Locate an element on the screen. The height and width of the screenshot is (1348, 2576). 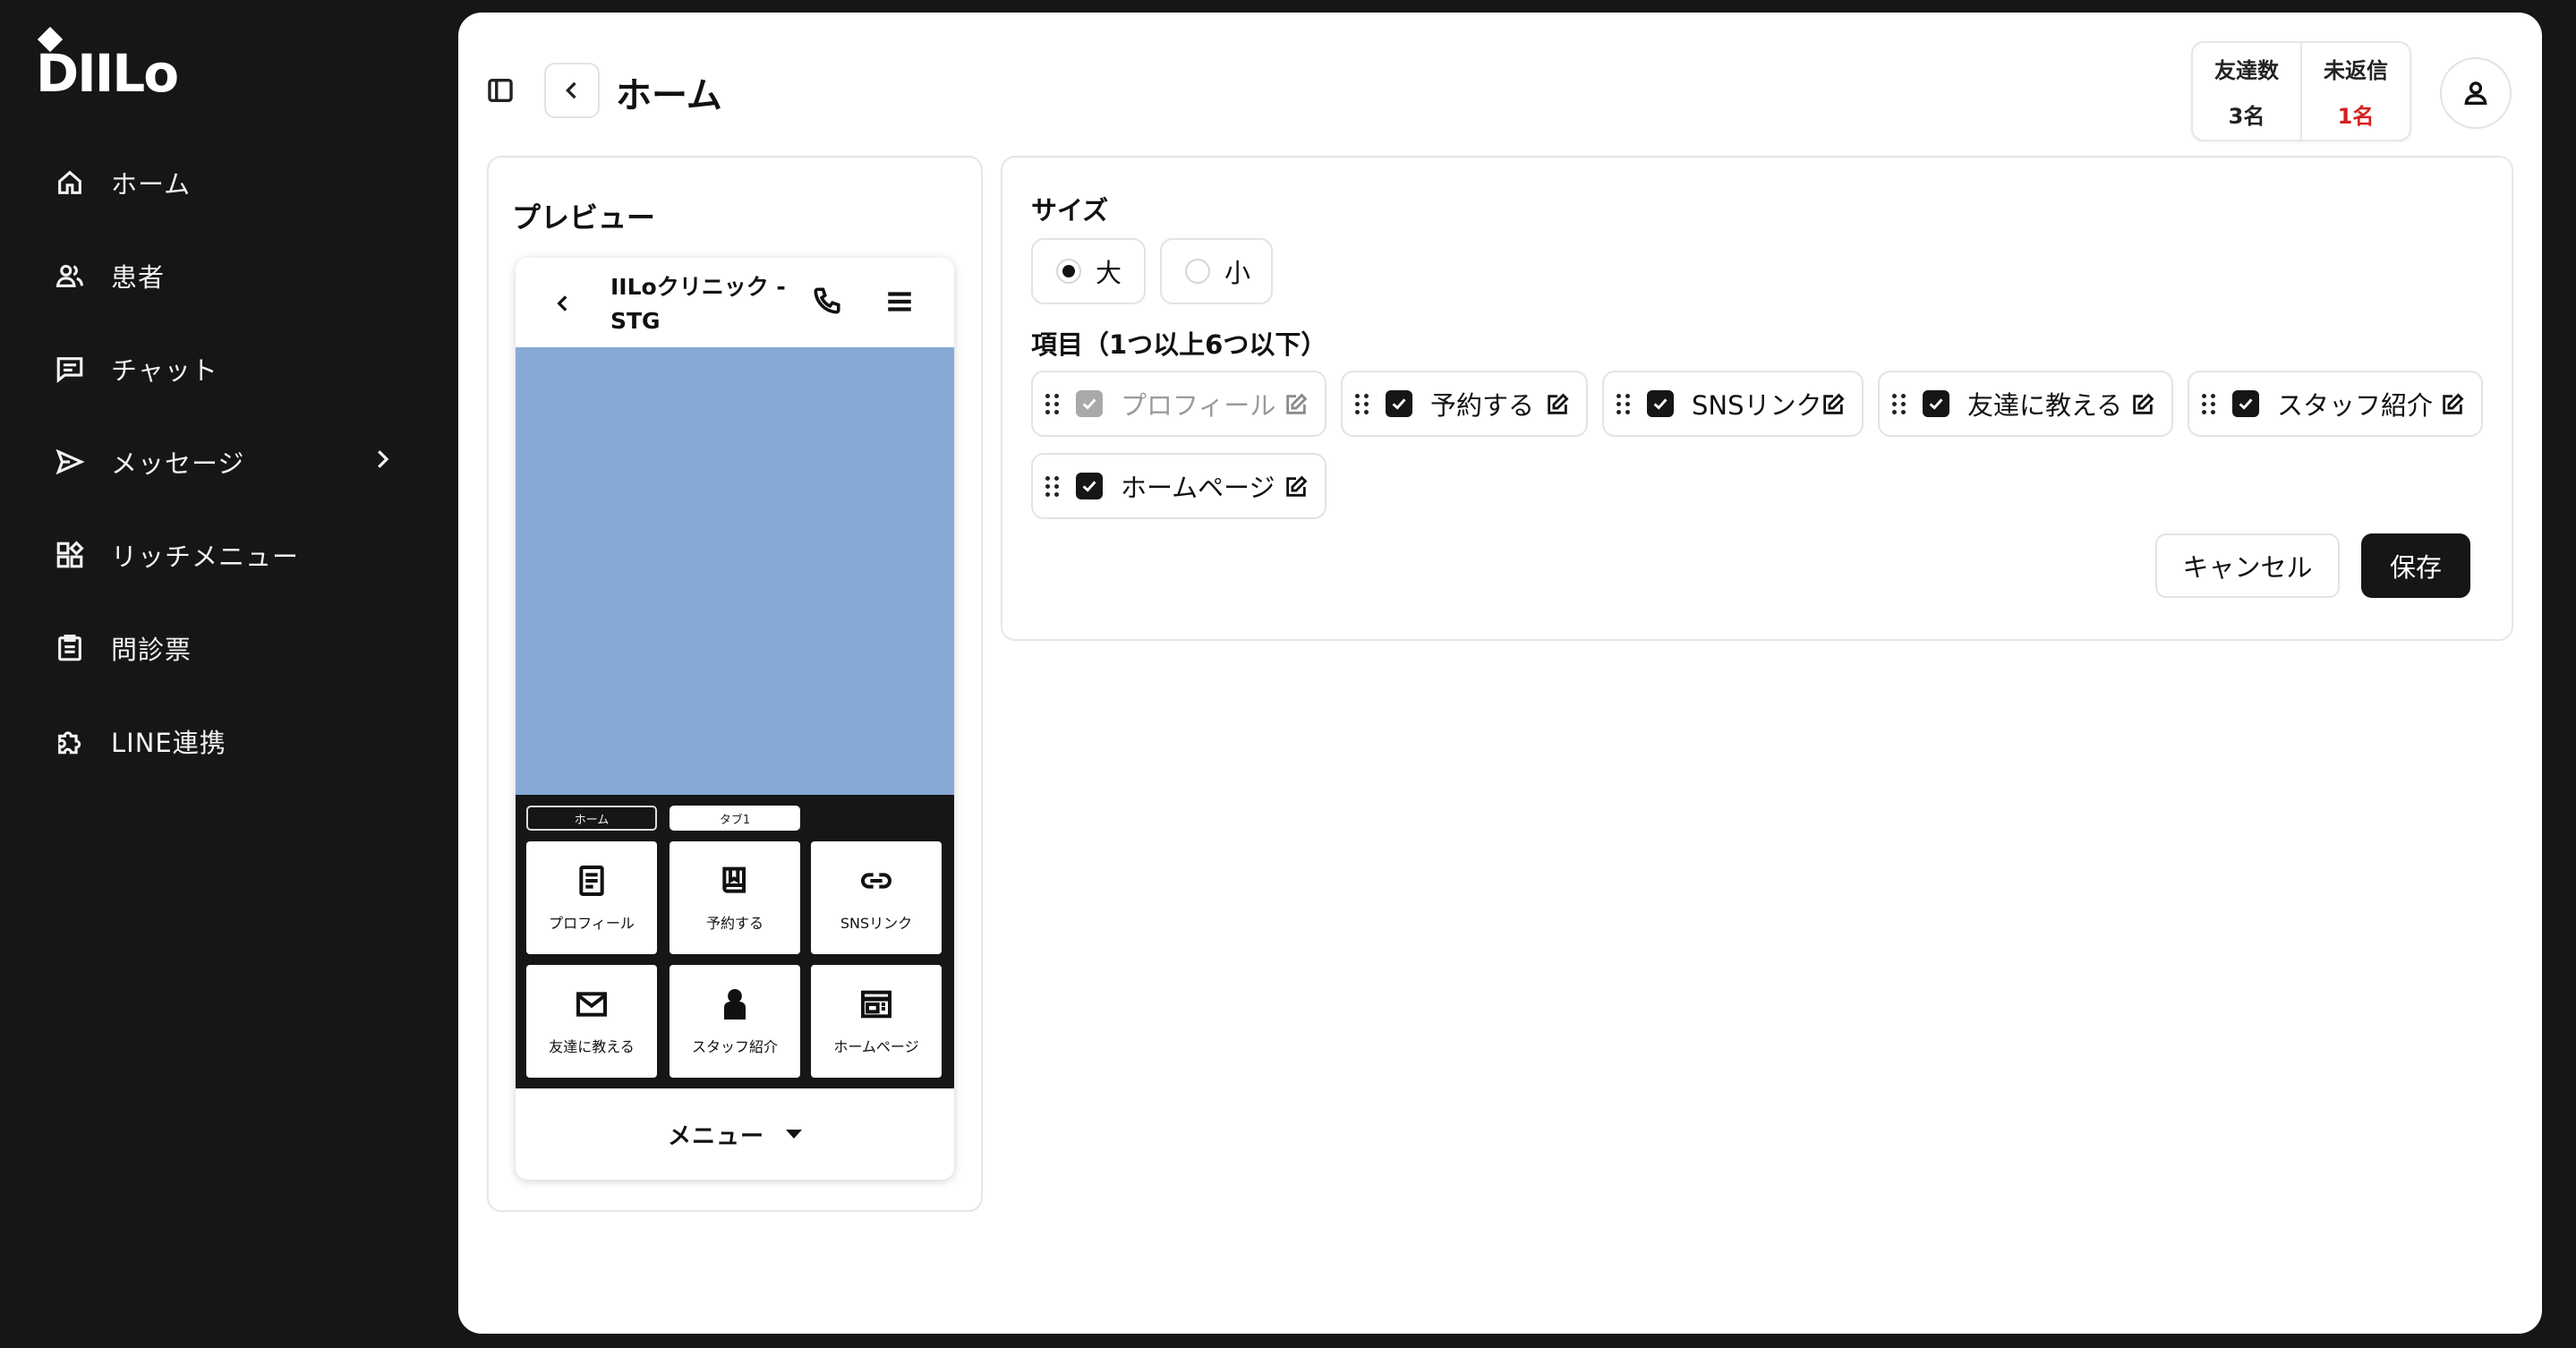
radio-unselected-icon is located at coordinates (1197, 271).